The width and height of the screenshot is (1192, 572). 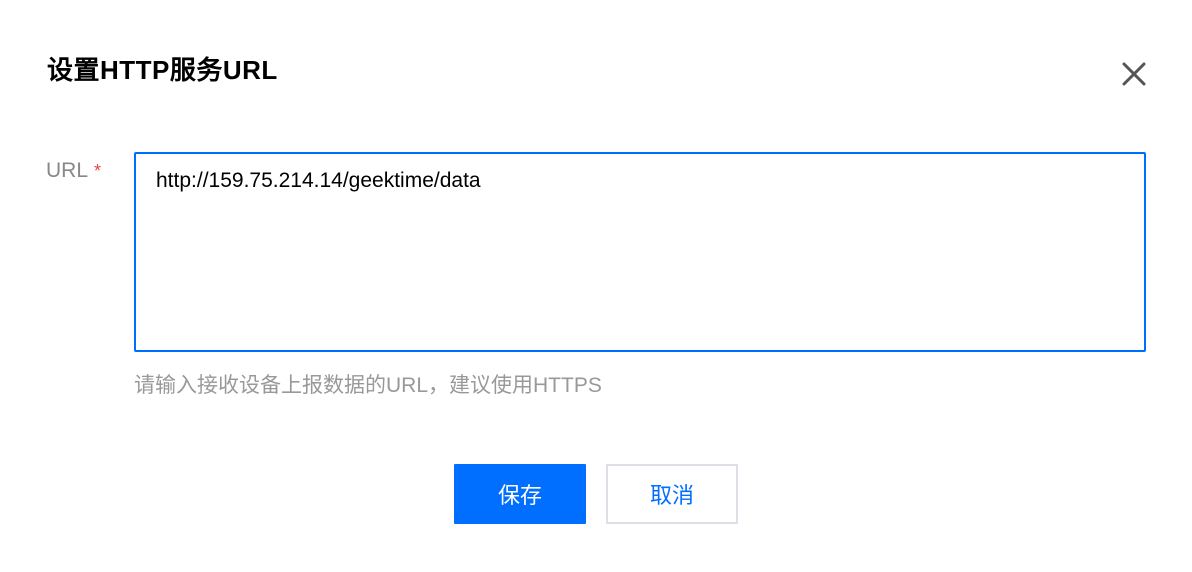 I want to click on close-button, so click(x=1134, y=74).